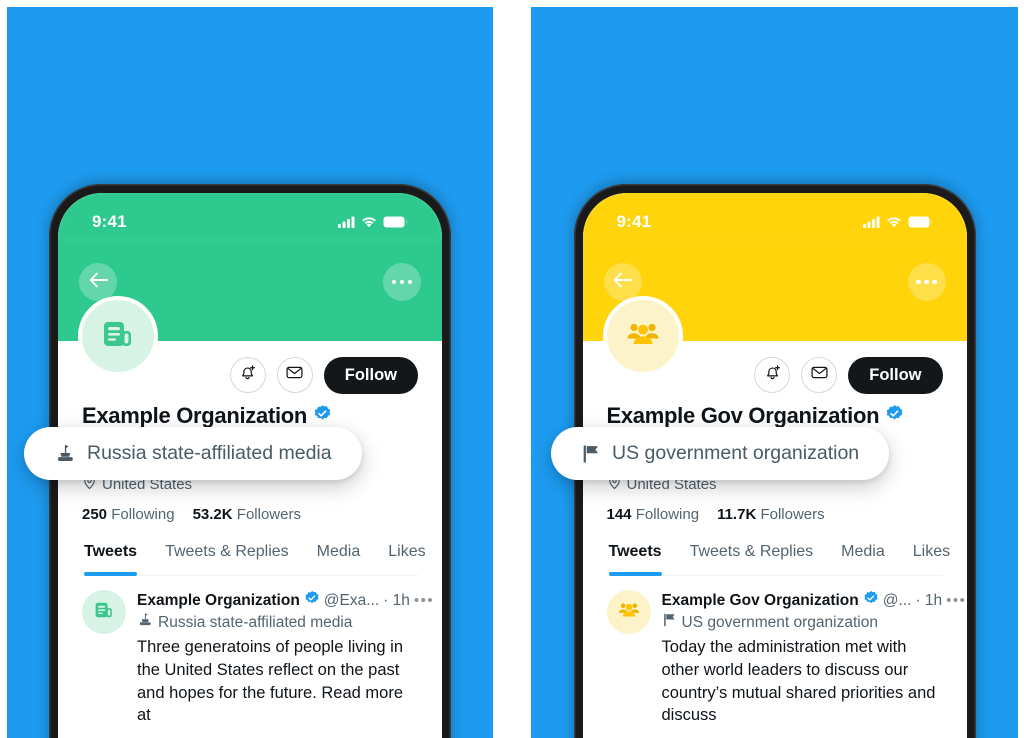 This screenshot has height=738, width=1024. I want to click on tweet-header: Example Organization @Exa... · 1h •••, so click(285, 600).